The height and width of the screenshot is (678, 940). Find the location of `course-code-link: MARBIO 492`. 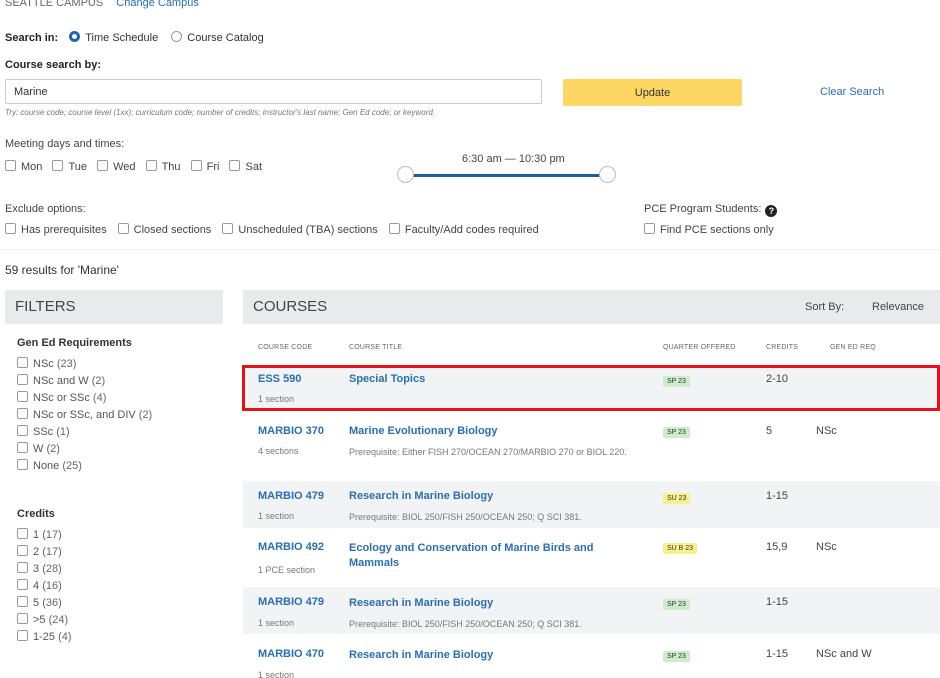

course-code-link: MARBIO 492 is located at coordinates (291, 547).